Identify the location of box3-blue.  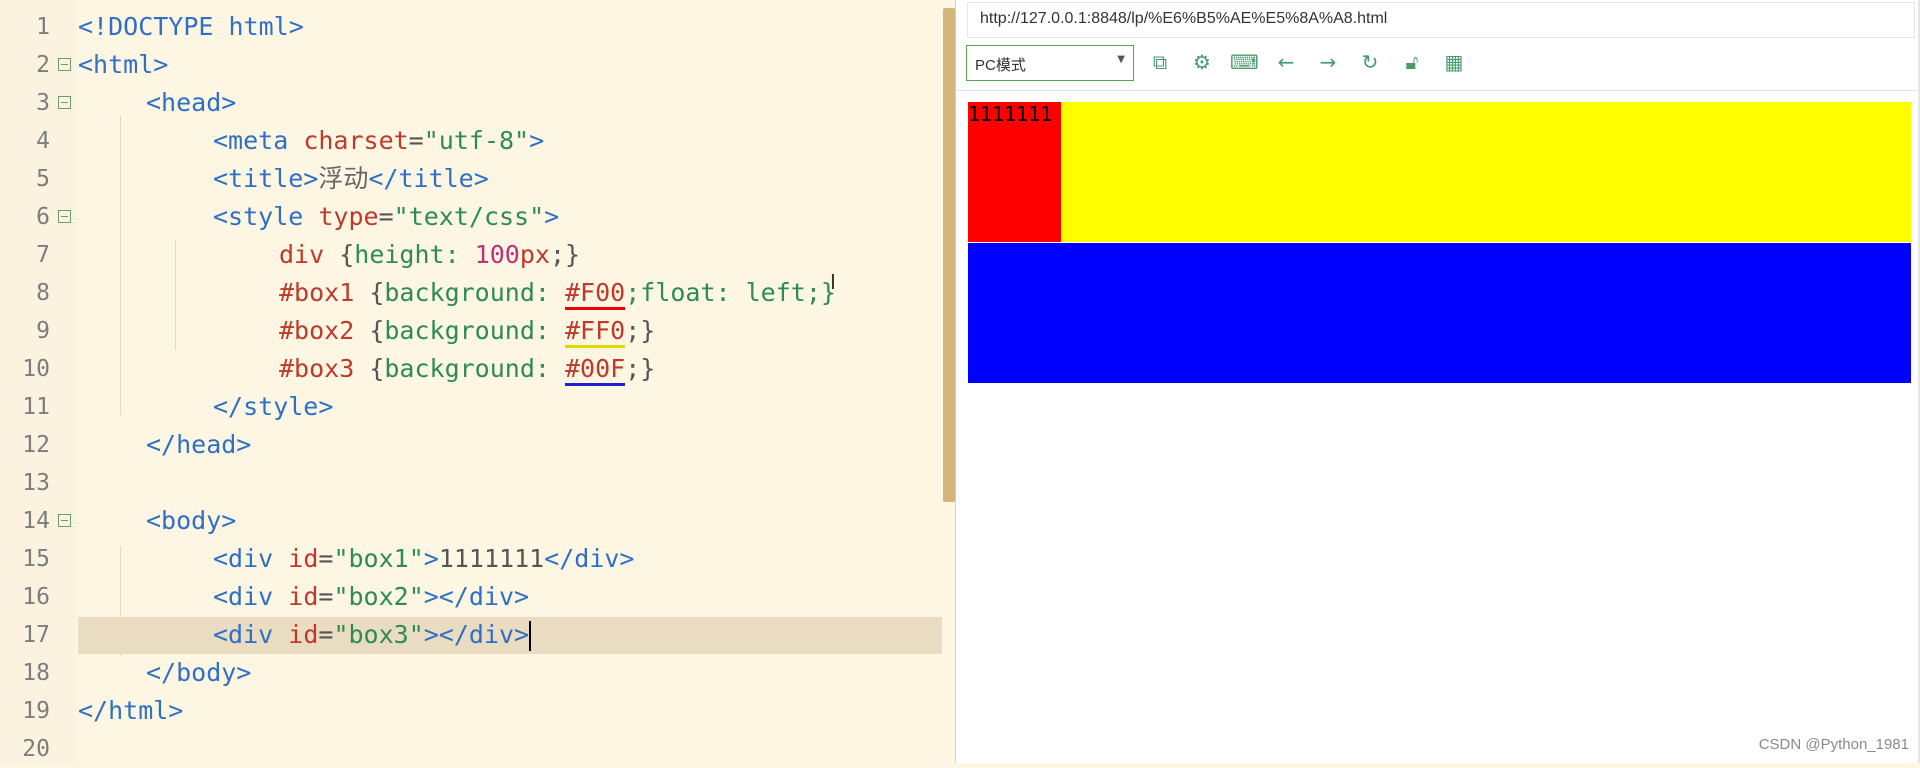
(1439, 313).